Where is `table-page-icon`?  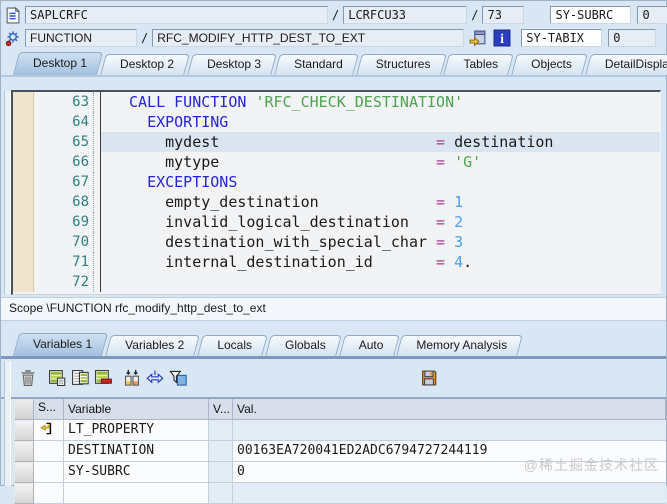 table-page-icon is located at coordinates (80, 378).